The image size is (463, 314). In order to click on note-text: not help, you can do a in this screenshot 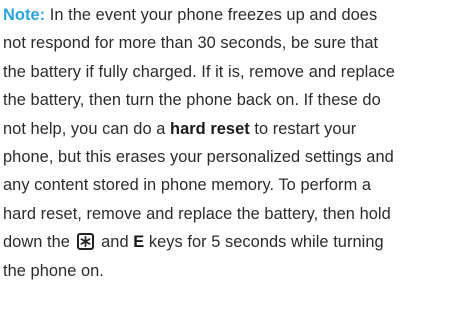, I will do `click(87, 128)`.